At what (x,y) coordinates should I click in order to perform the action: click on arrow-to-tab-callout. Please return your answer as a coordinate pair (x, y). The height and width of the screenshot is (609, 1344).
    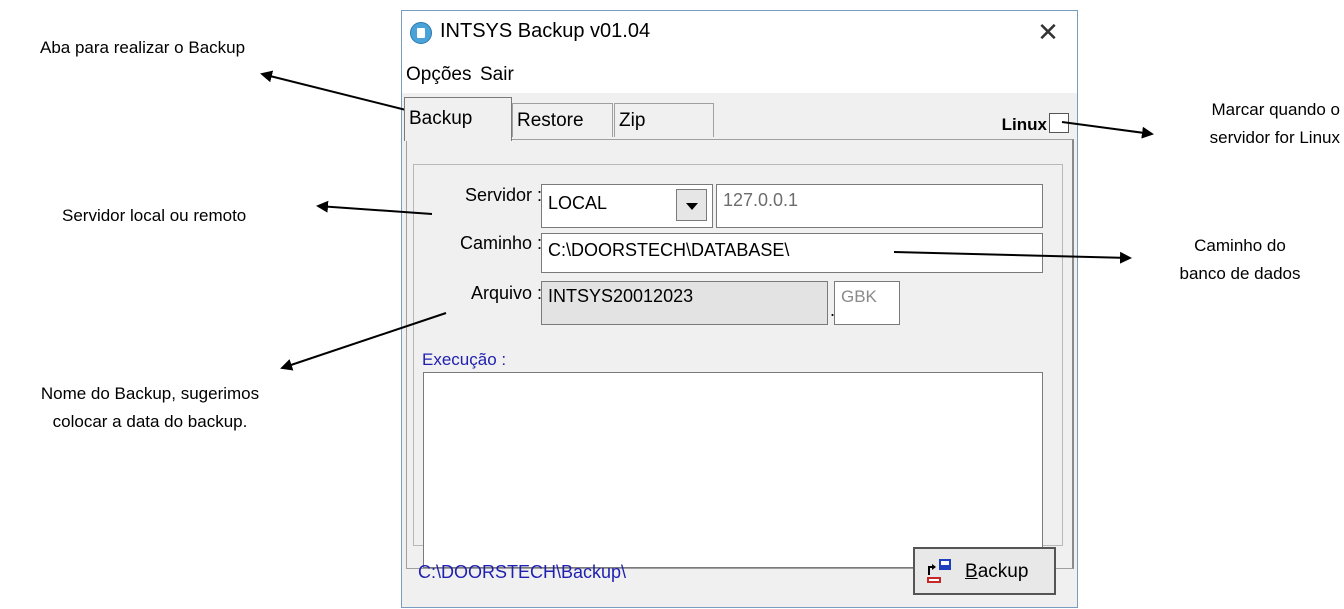
    Looking at the image, I should click on (333, 90).